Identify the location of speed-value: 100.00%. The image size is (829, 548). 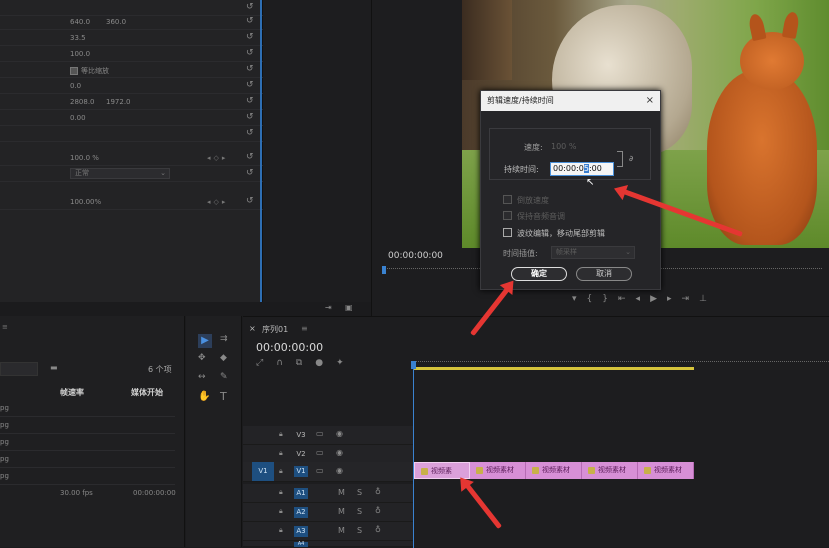
(85, 202).